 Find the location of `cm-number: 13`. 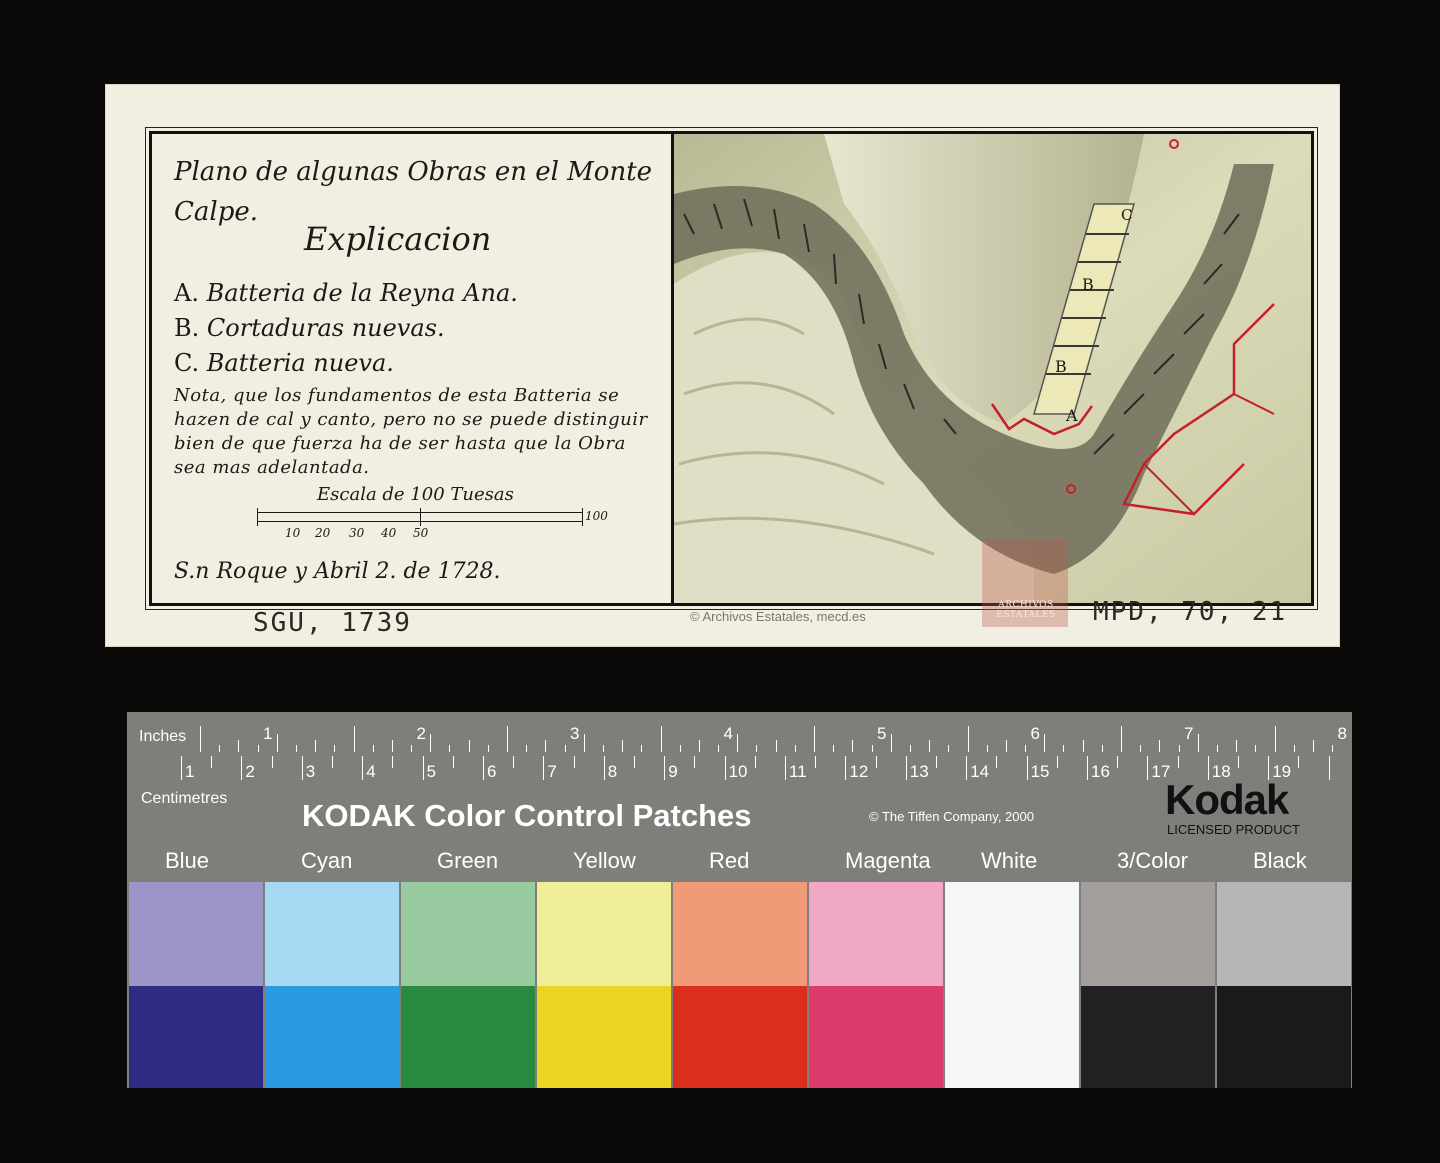

cm-number: 13 is located at coordinates (919, 771).